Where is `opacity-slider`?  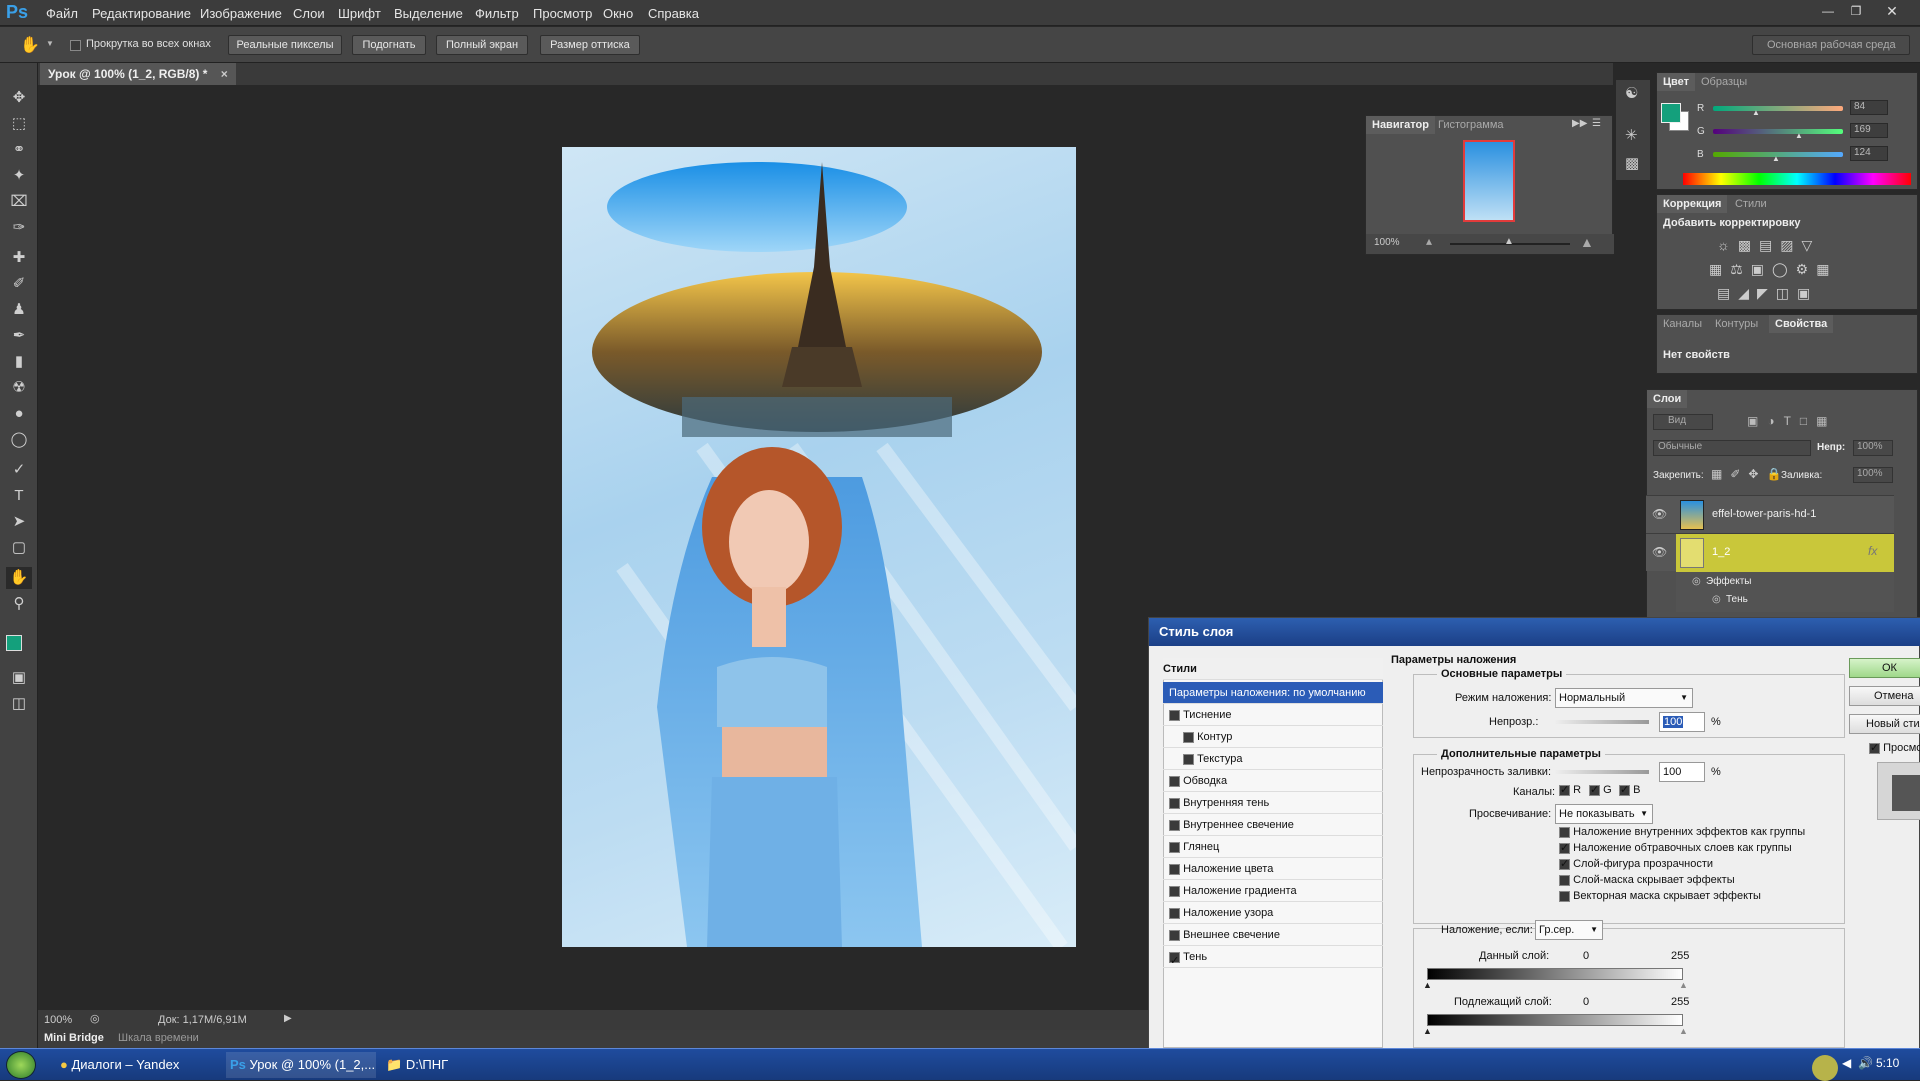
opacity-slider is located at coordinates (1602, 722).